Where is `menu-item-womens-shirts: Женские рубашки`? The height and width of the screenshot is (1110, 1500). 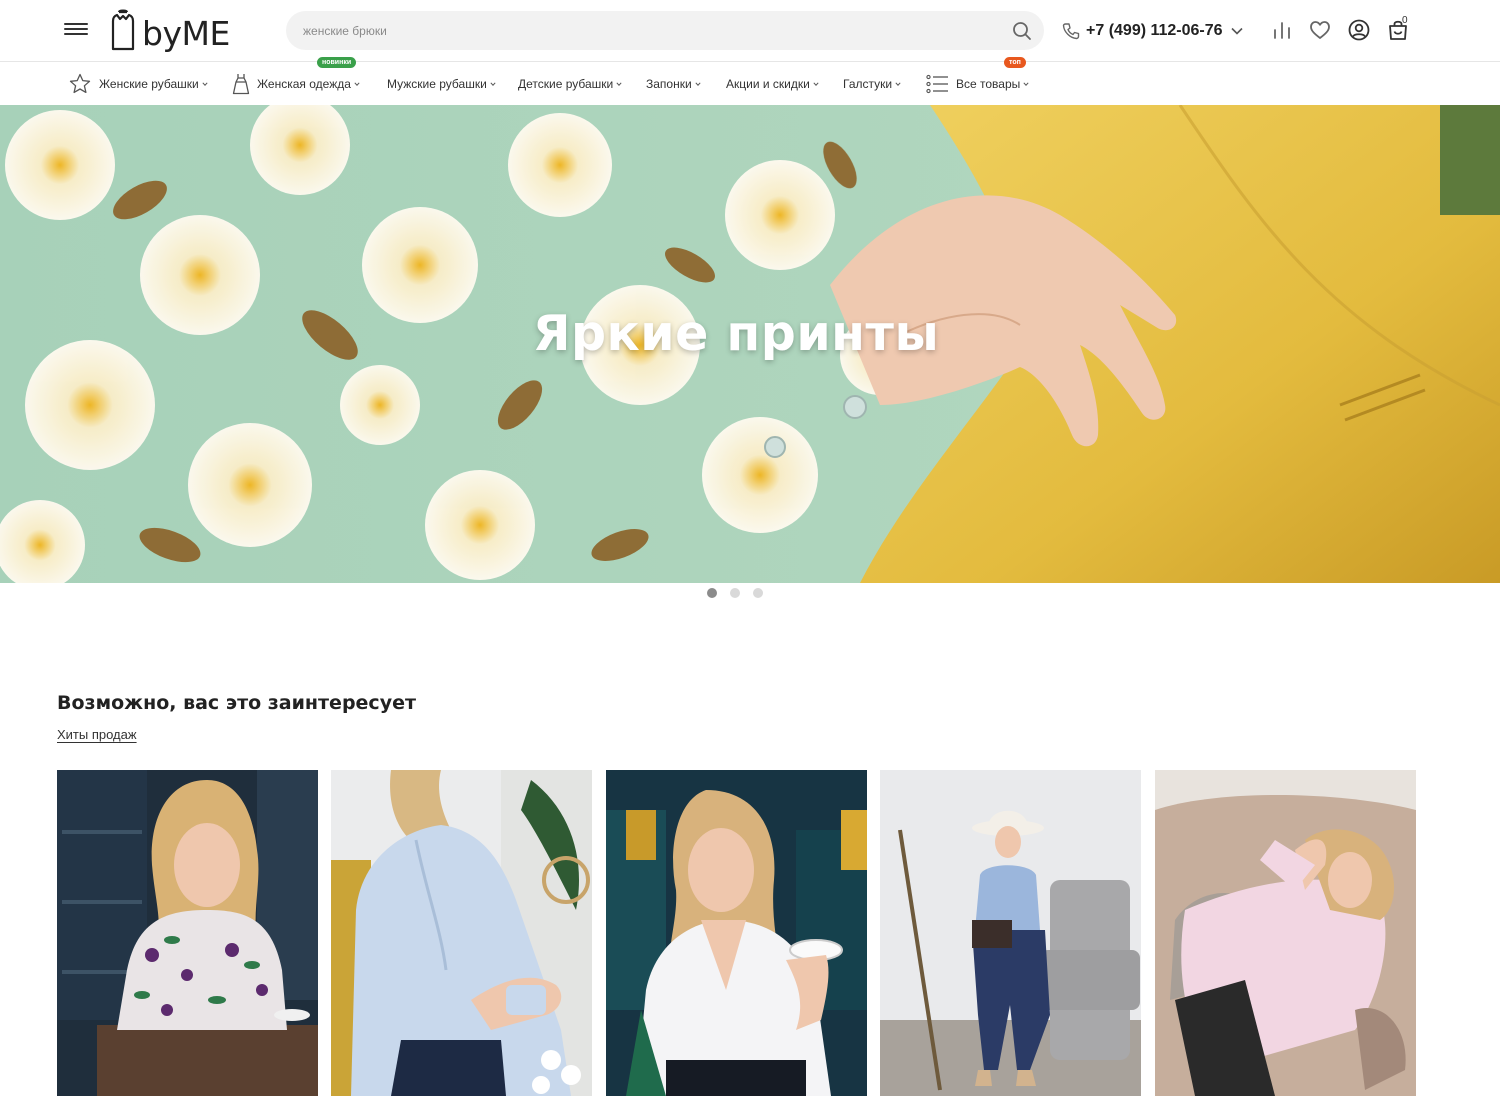 menu-item-womens-shirts: Женские рубашки is located at coordinates (138, 84).